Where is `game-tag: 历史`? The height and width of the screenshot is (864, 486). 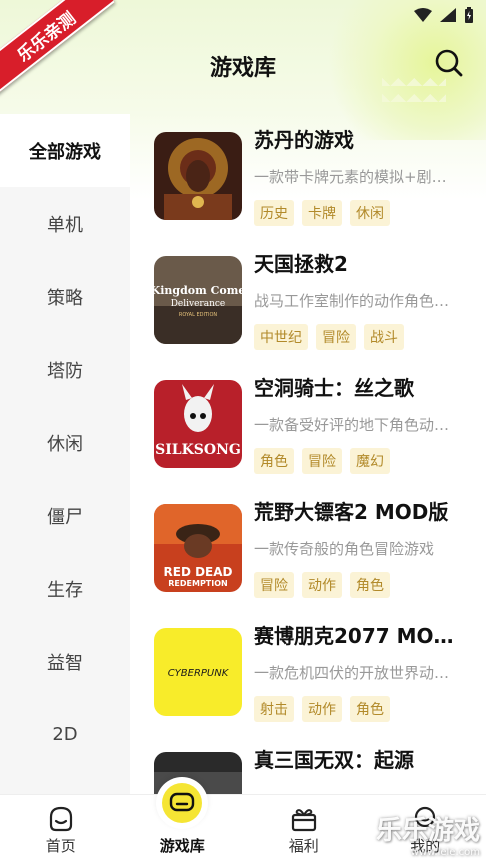 game-tag: 历史 is located at coordinates (274, 213).